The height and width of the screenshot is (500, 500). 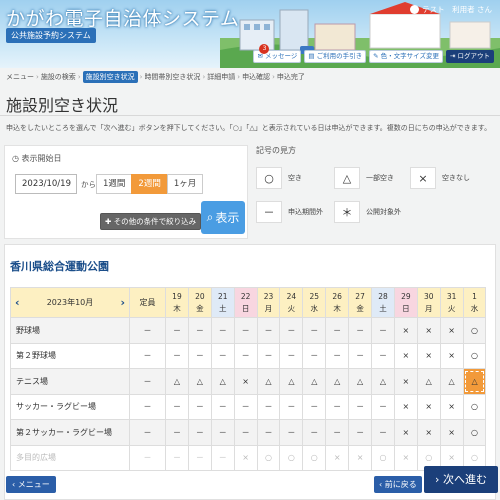 I want to click on day-number: 27, so click(x=360, y=296).